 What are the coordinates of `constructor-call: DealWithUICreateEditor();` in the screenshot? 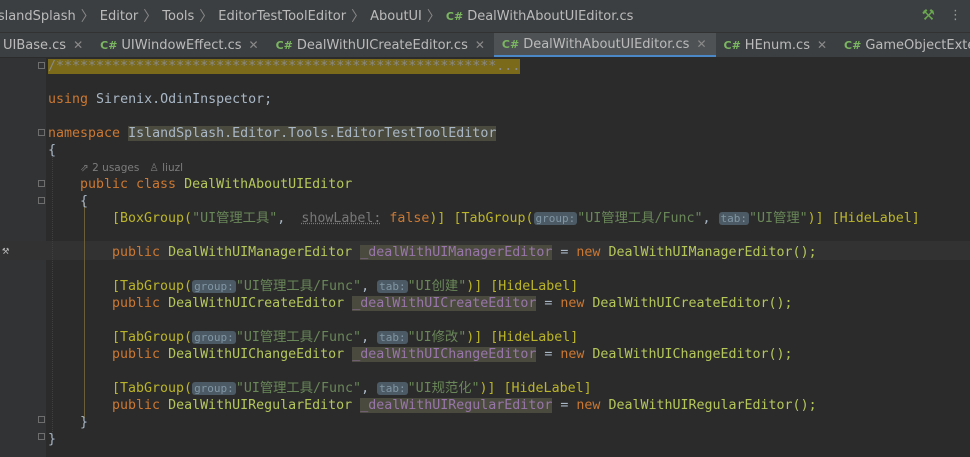 It's located at (692, 303).